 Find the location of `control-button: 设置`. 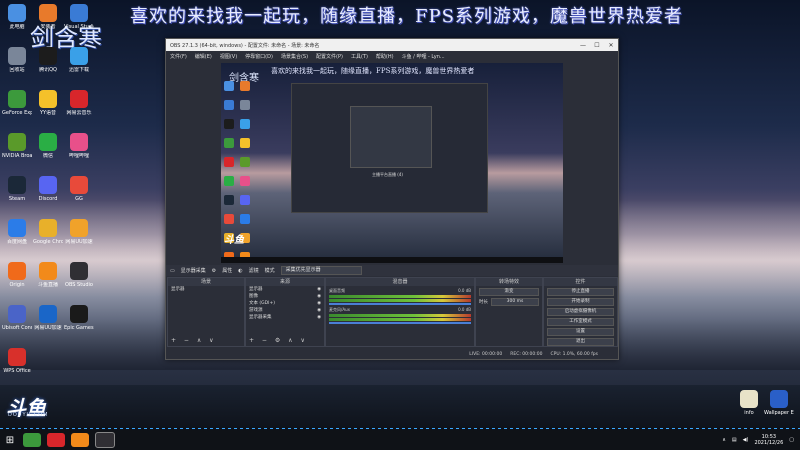

control-button: 设置 is located at coordinates (580, 332).